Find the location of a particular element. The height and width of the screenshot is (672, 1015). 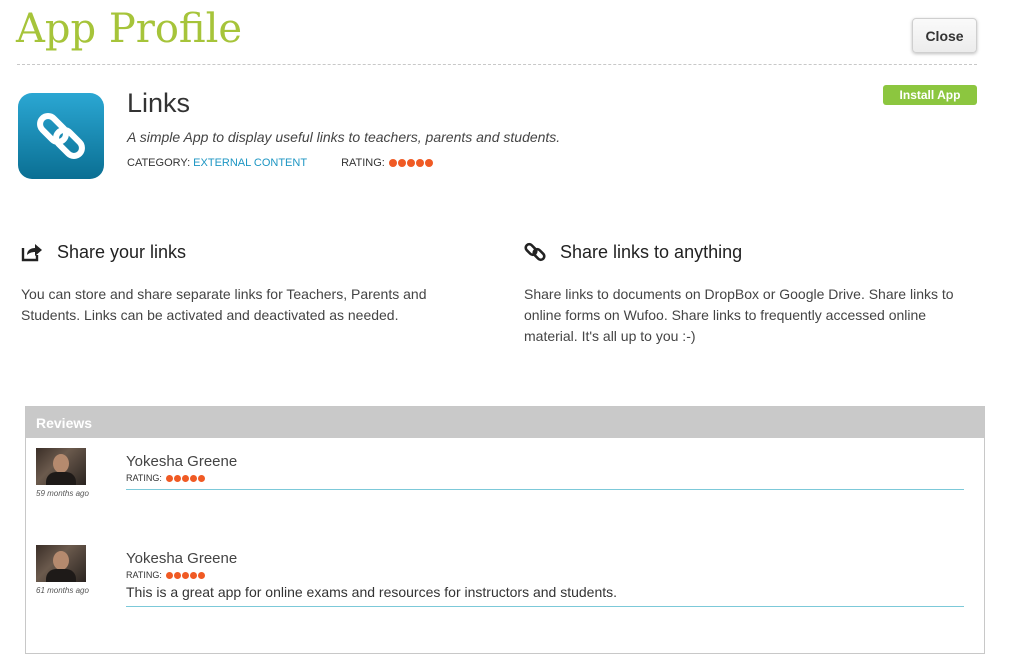

review-time: 59 months ago is located at coordinates (62, 493).